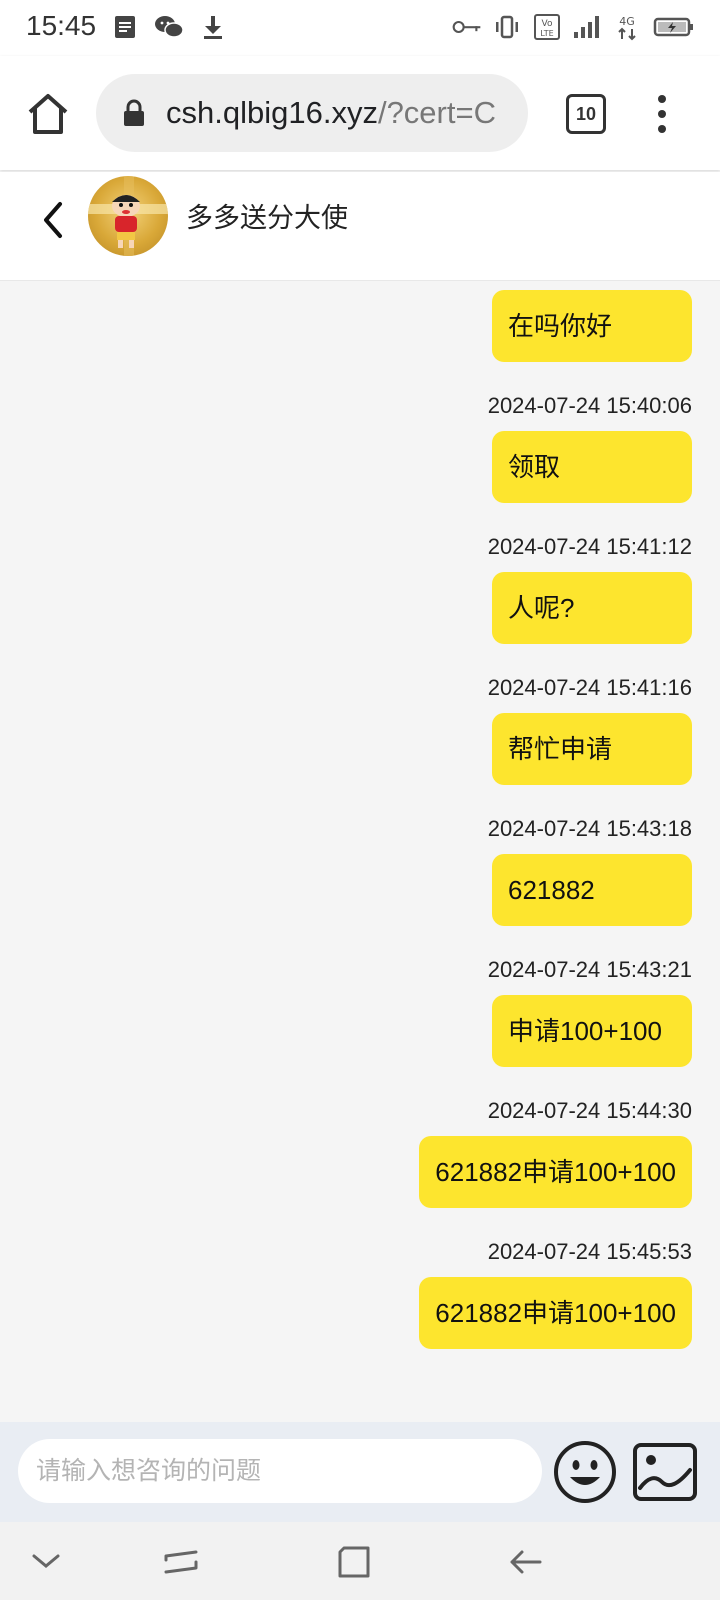 Image resolution: width=720 pixels, height=1600 pixels. I want to click on back-nav-icon, so click(526, 1562).